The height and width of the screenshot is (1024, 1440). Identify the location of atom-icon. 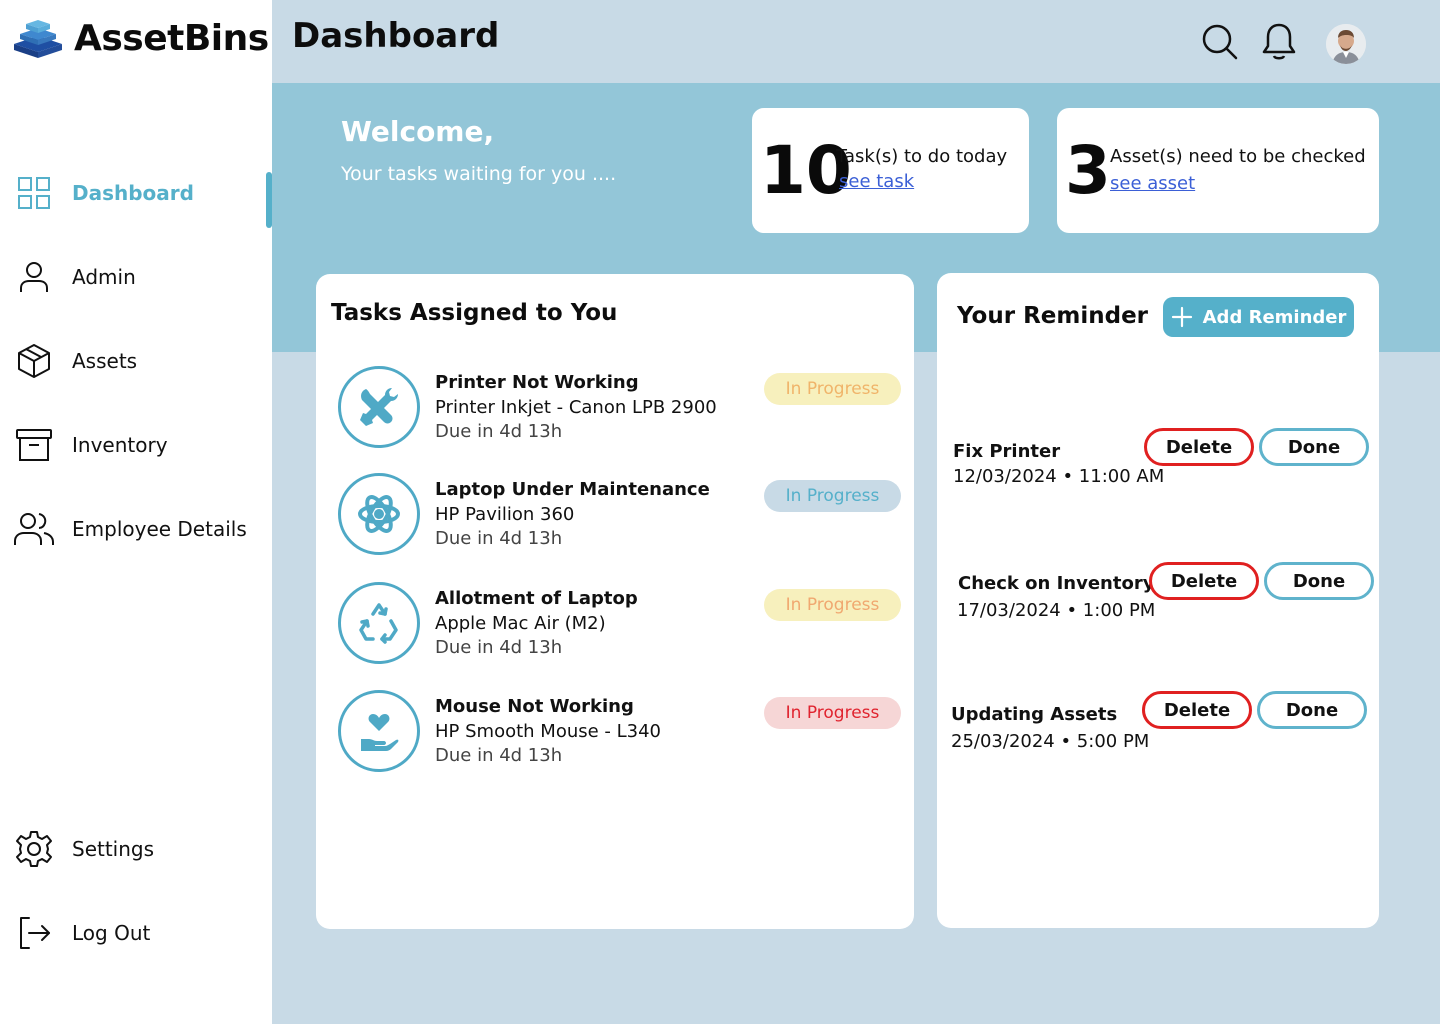
(379, 514).